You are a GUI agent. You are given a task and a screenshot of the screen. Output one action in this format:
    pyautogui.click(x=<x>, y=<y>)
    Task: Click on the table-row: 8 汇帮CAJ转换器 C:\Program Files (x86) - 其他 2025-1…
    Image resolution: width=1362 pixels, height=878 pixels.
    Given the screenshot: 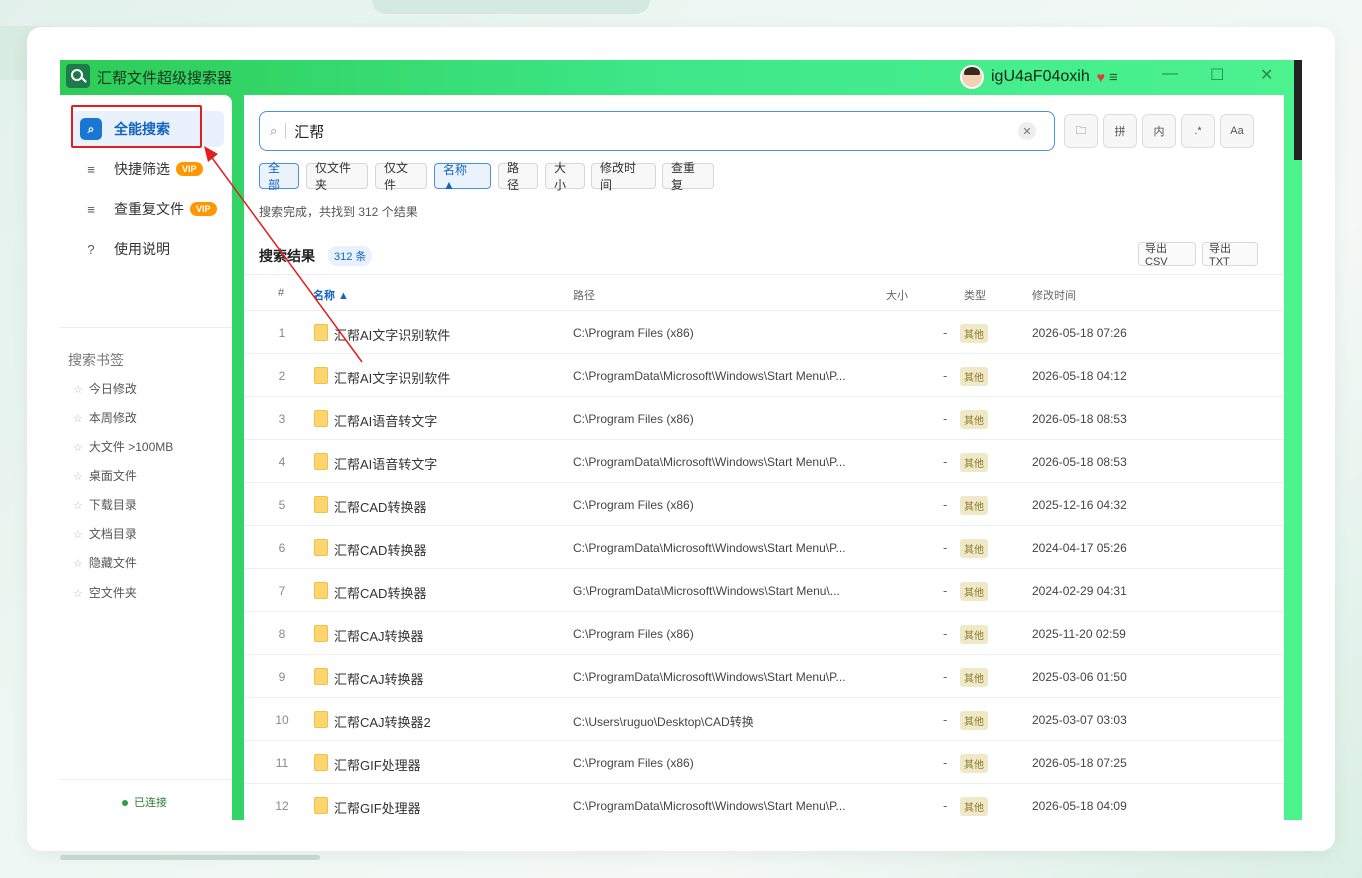 What is the action you would take?
    pyautogui.click(x=764, y=633)
    